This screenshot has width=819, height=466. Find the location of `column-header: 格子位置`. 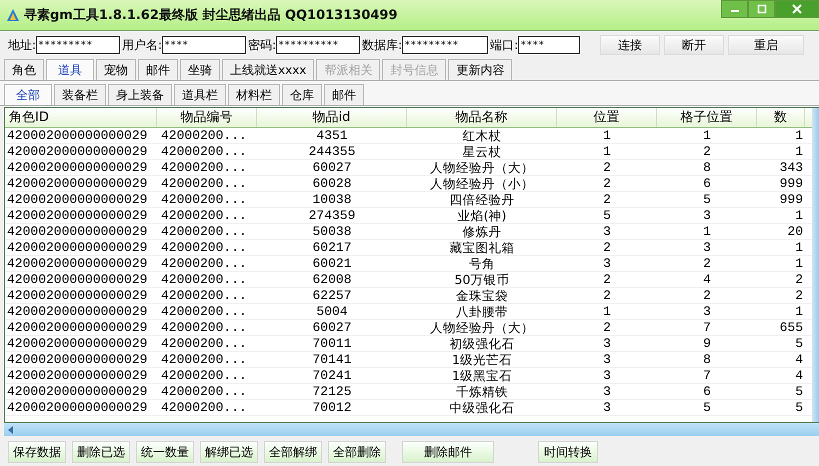

column-header: 格子位置 is located at coordinates (707, 117).